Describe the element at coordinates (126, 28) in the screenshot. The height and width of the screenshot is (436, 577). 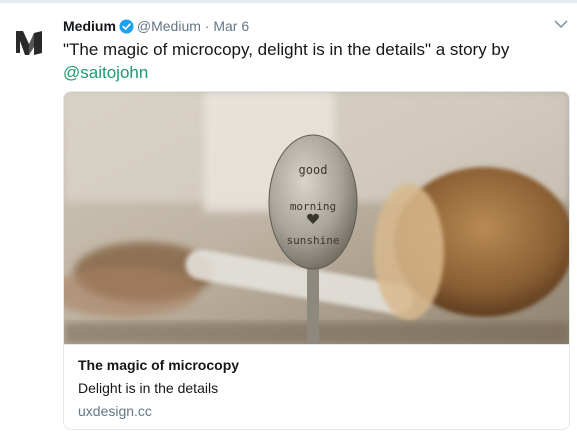
I see `verified-badge-icon` at that location.